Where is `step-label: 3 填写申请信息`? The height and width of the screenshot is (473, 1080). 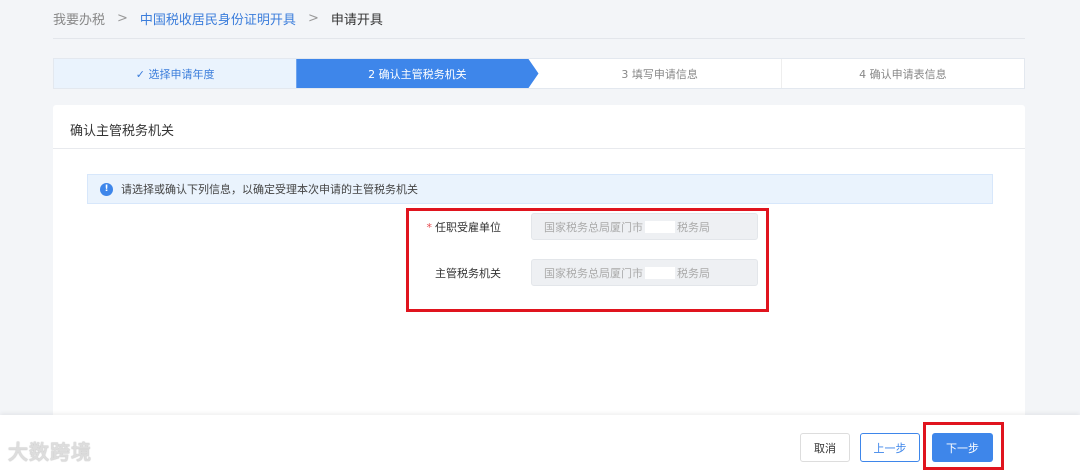
step-label: 3 填写申请信息 is located at coordinates (659, 74).